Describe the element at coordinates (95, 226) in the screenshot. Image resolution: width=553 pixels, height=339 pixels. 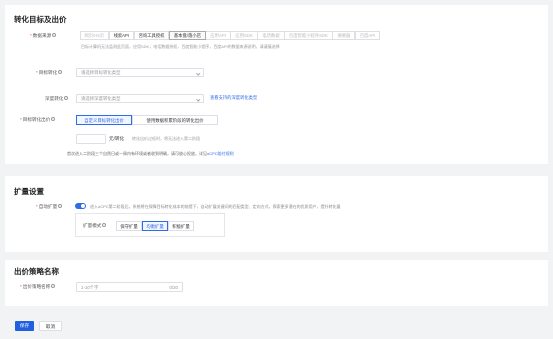
I see `expand-mode-label: 扩量模式` at that location.